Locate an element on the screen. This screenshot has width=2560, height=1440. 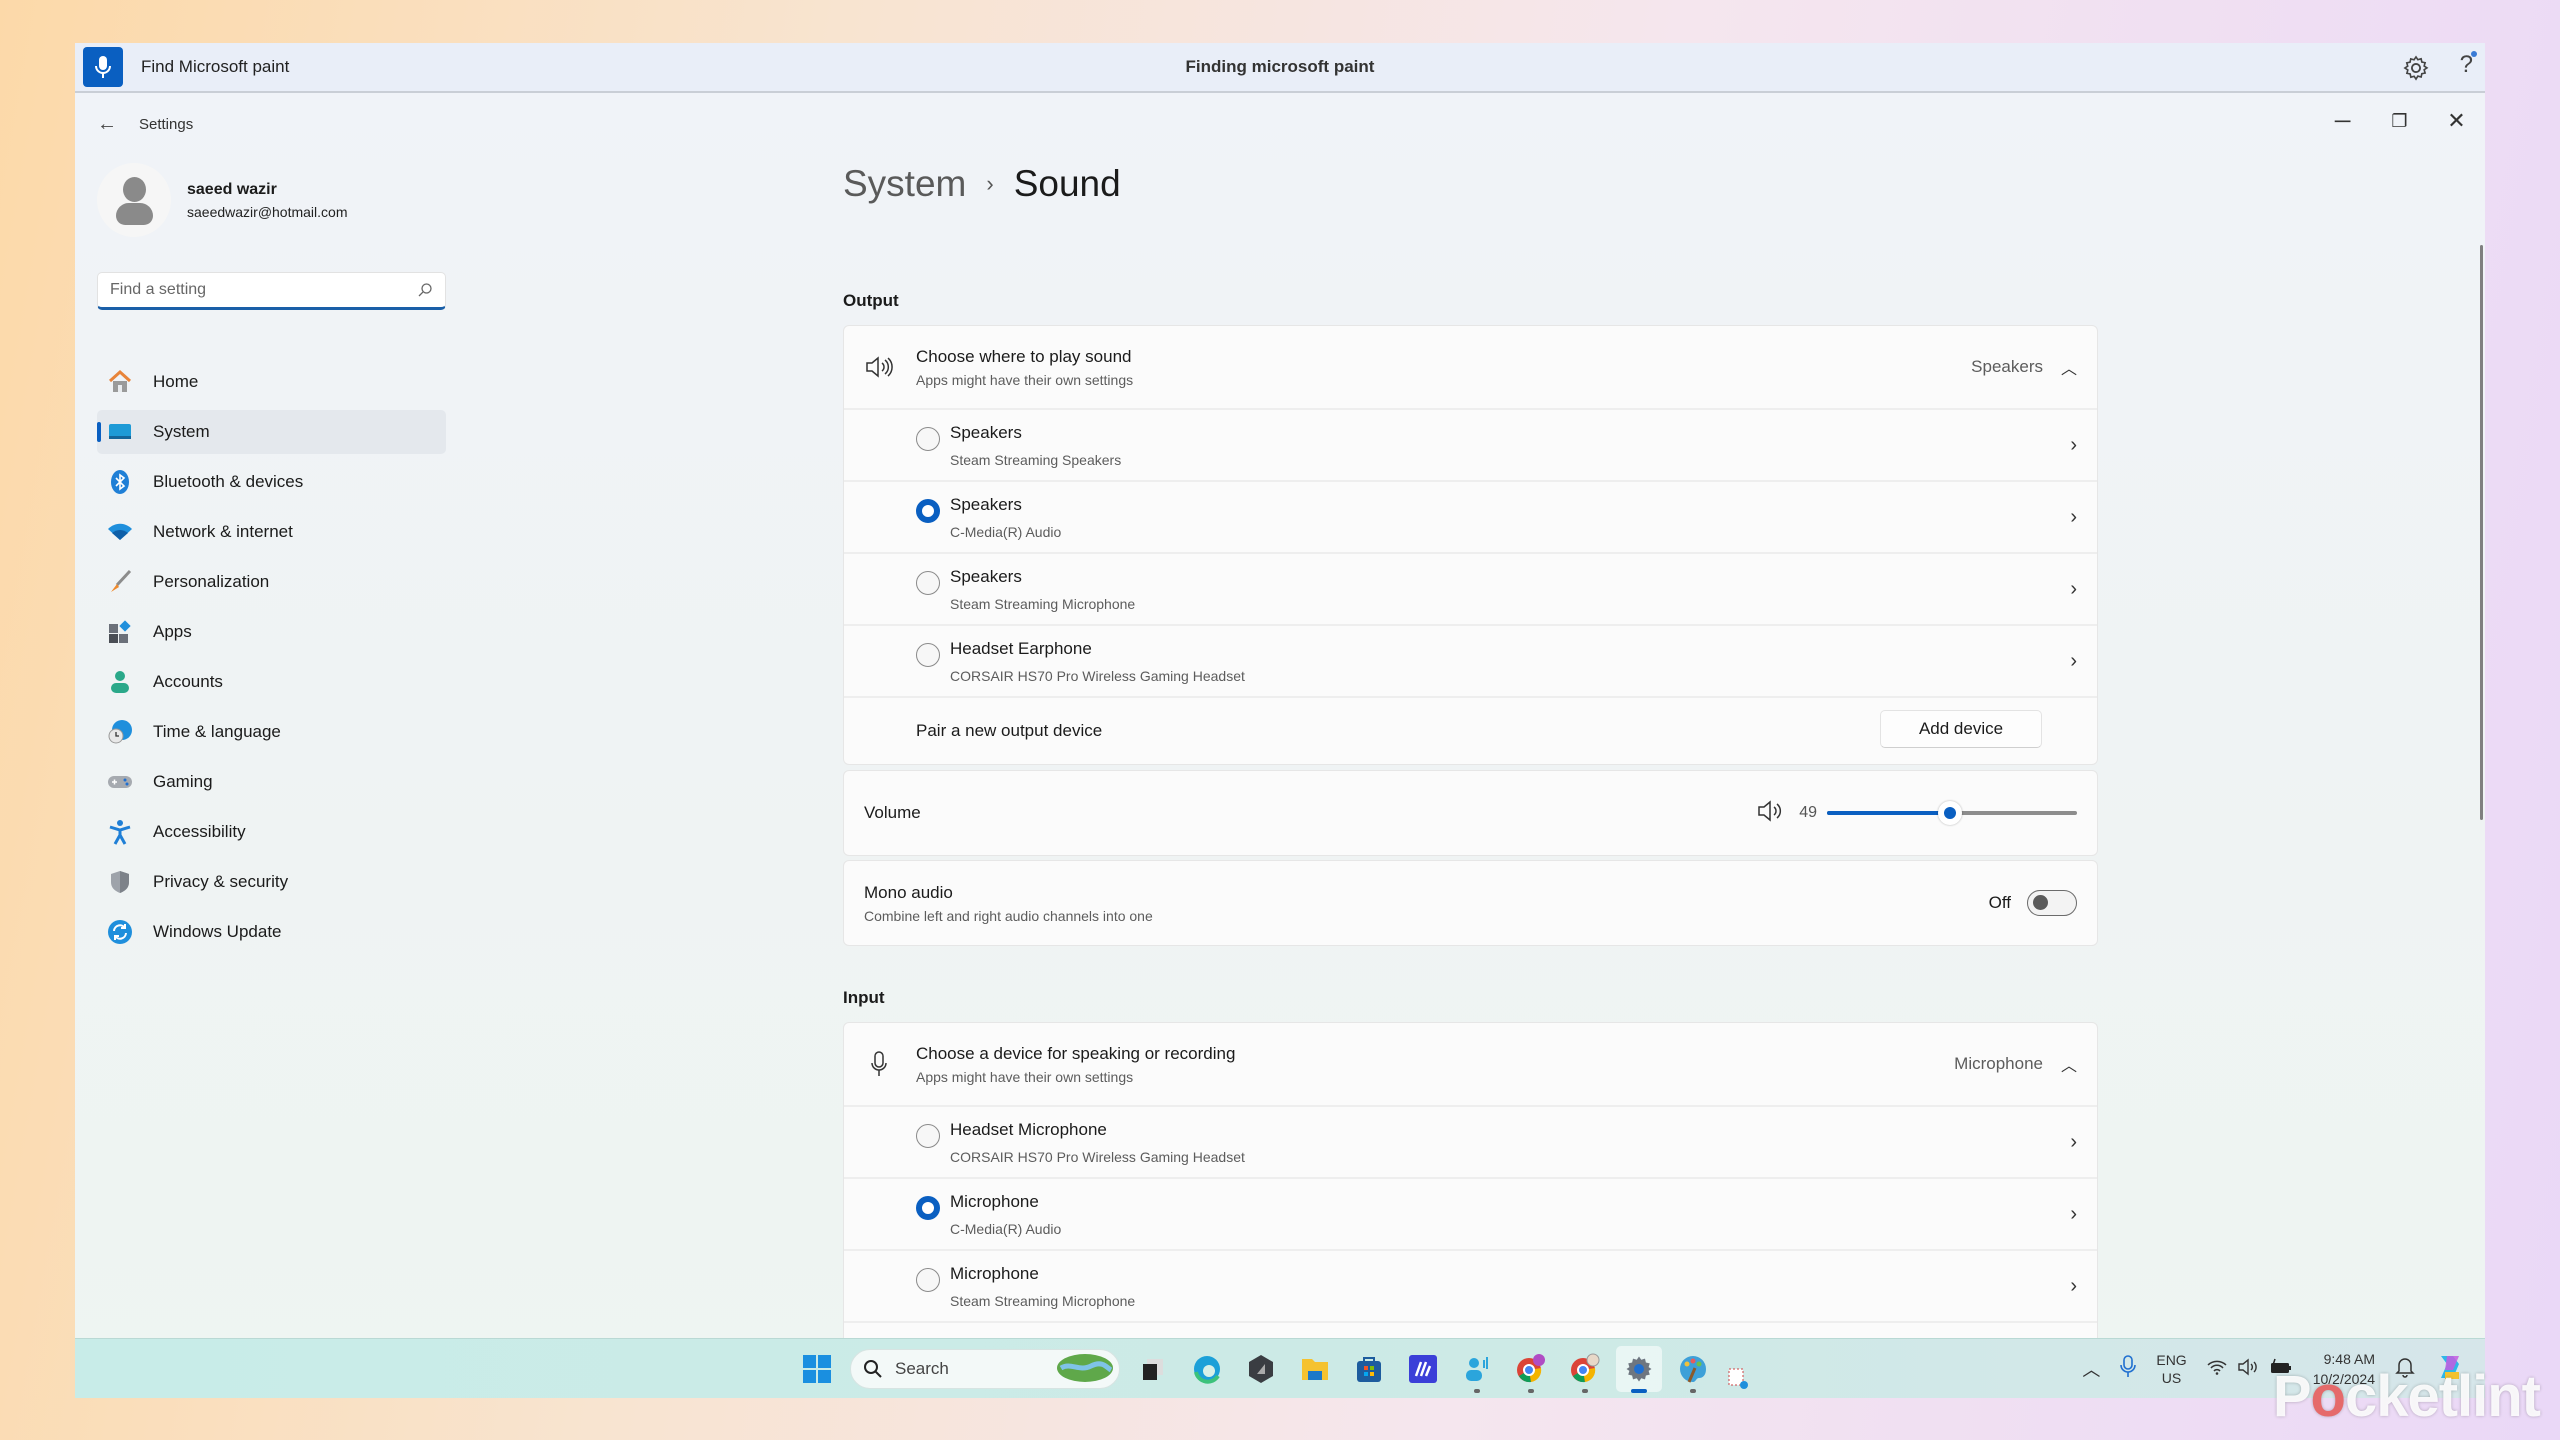
device-name: Speakers is located at coordinates (986, 432).